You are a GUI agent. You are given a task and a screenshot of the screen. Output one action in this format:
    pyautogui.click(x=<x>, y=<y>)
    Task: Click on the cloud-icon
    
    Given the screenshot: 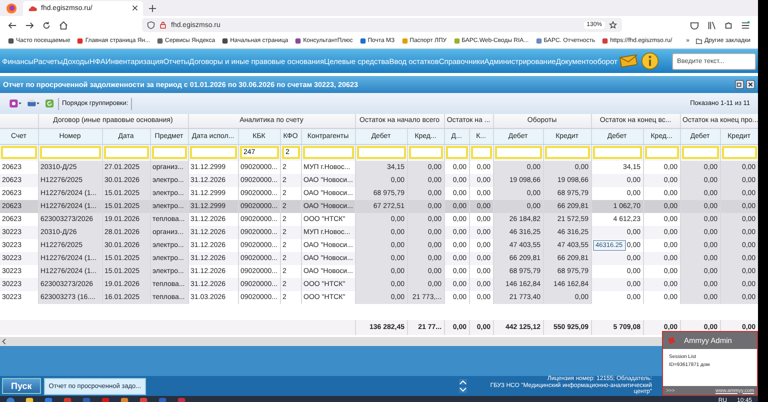 What is the action you would take?
    pyautogui.click(x=32, y=8)
    